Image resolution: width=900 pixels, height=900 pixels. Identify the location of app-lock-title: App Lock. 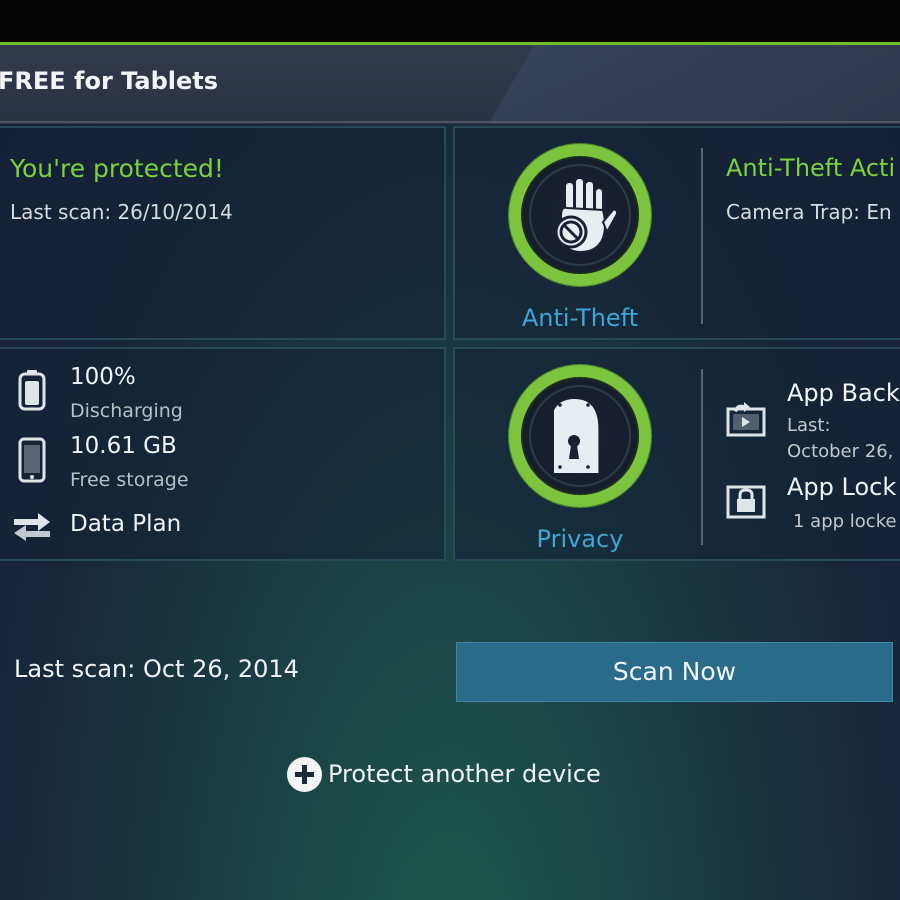
(841, 487).